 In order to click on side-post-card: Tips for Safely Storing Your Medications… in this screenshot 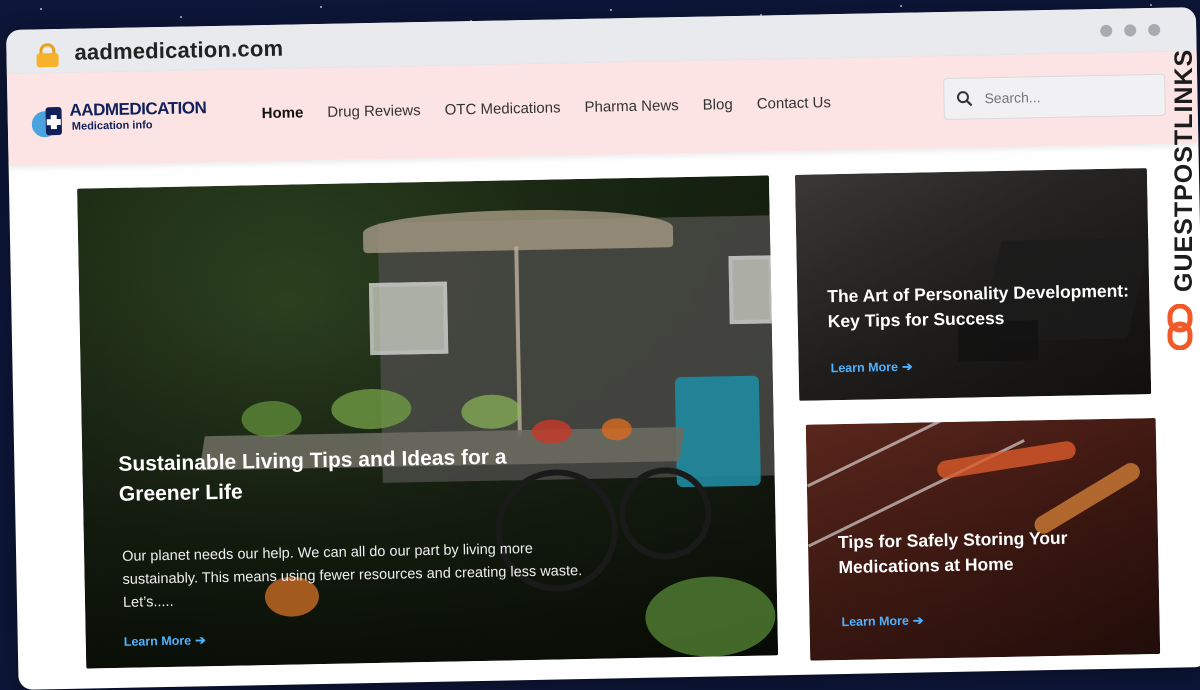, I will do `click(983, 539)`.